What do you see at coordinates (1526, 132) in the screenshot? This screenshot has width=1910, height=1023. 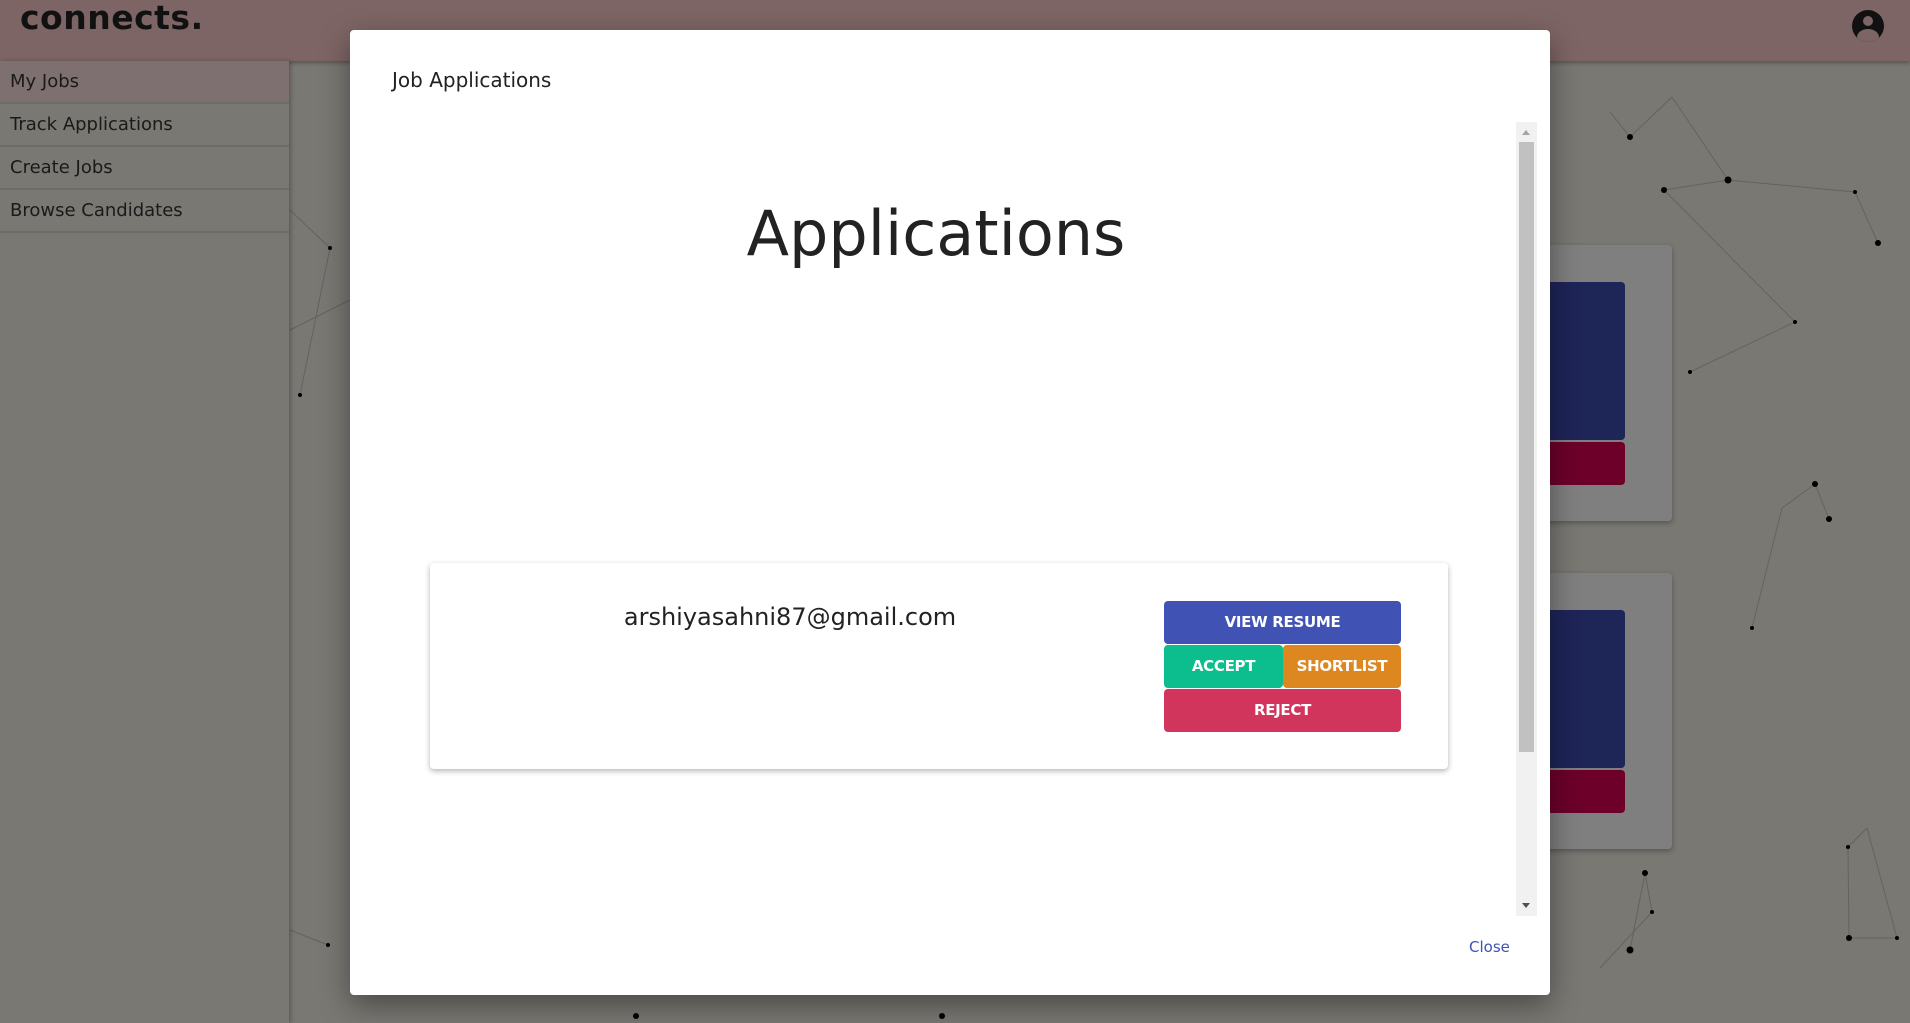 I see `scroll-up-icon` at bounding box center [1526, 132].